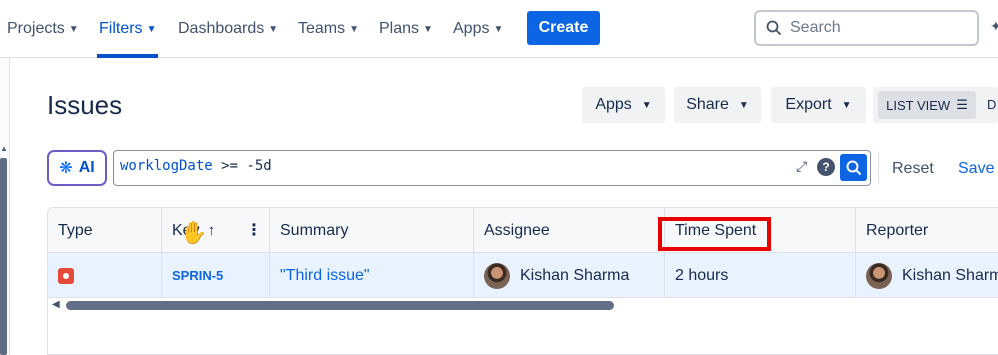  Describe the element at coordinates (66, 275) in the screenshot. I see `bug-icon` at that location.